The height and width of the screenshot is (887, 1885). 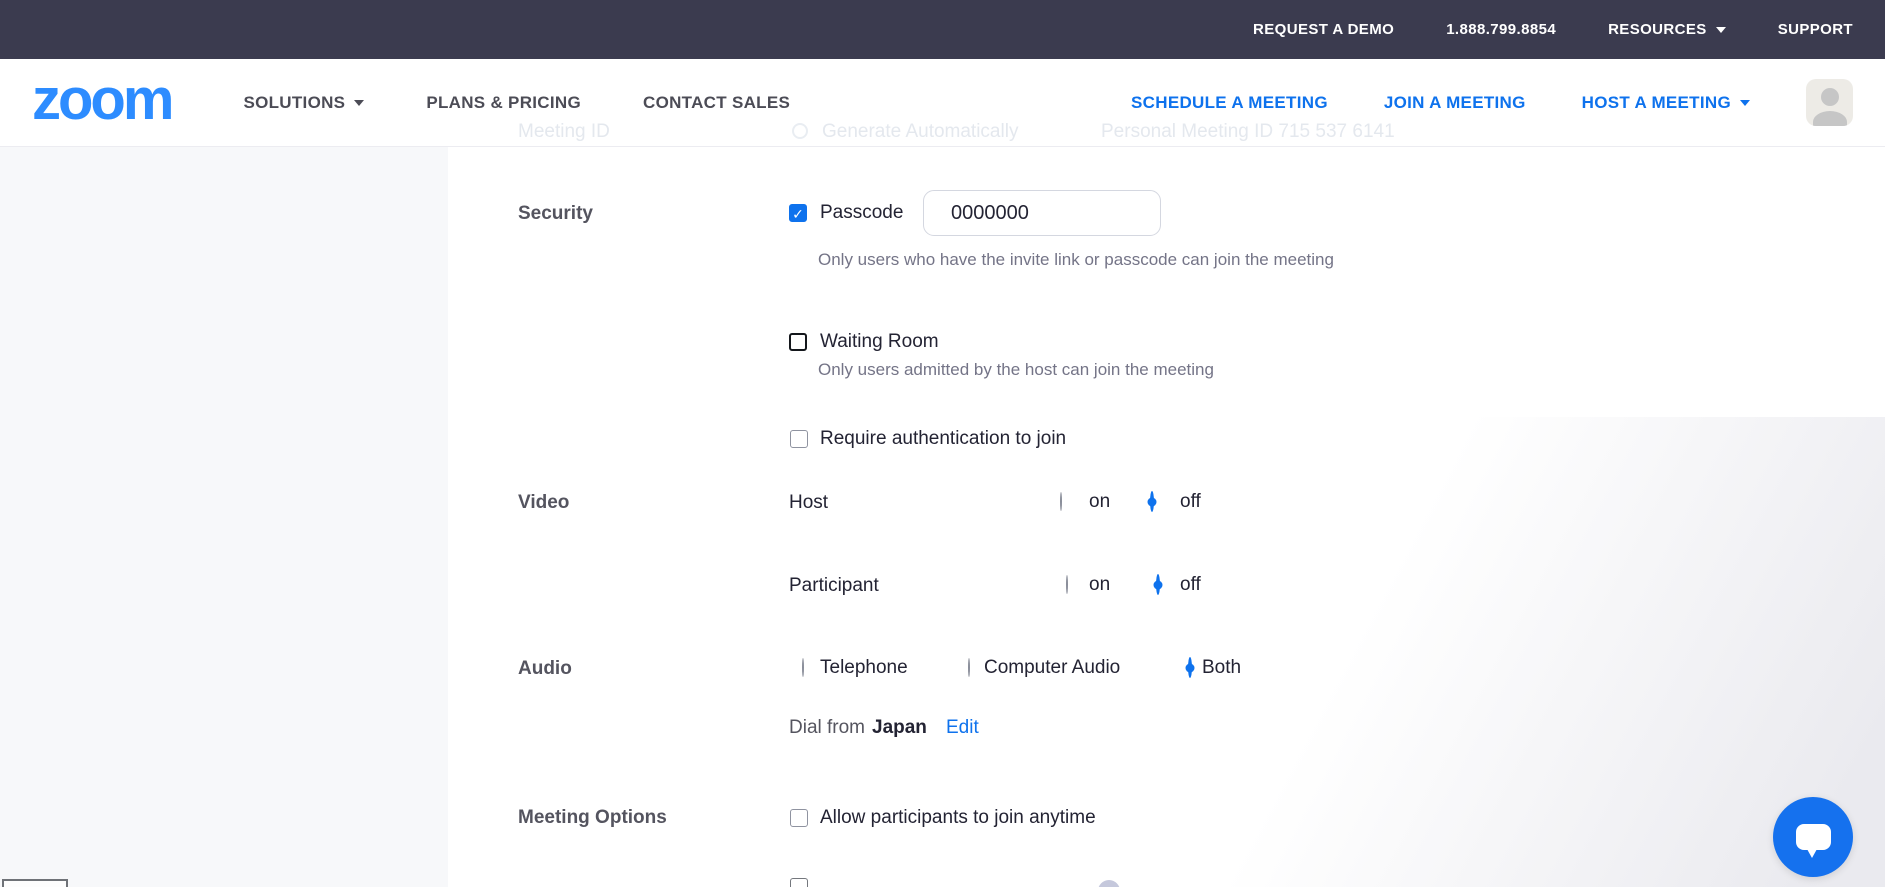 What do you see at coordinates (1052, 668) in the screenshot?
I see `audio-computer-label: Computer Audio` at bounding box center [1052, 668].